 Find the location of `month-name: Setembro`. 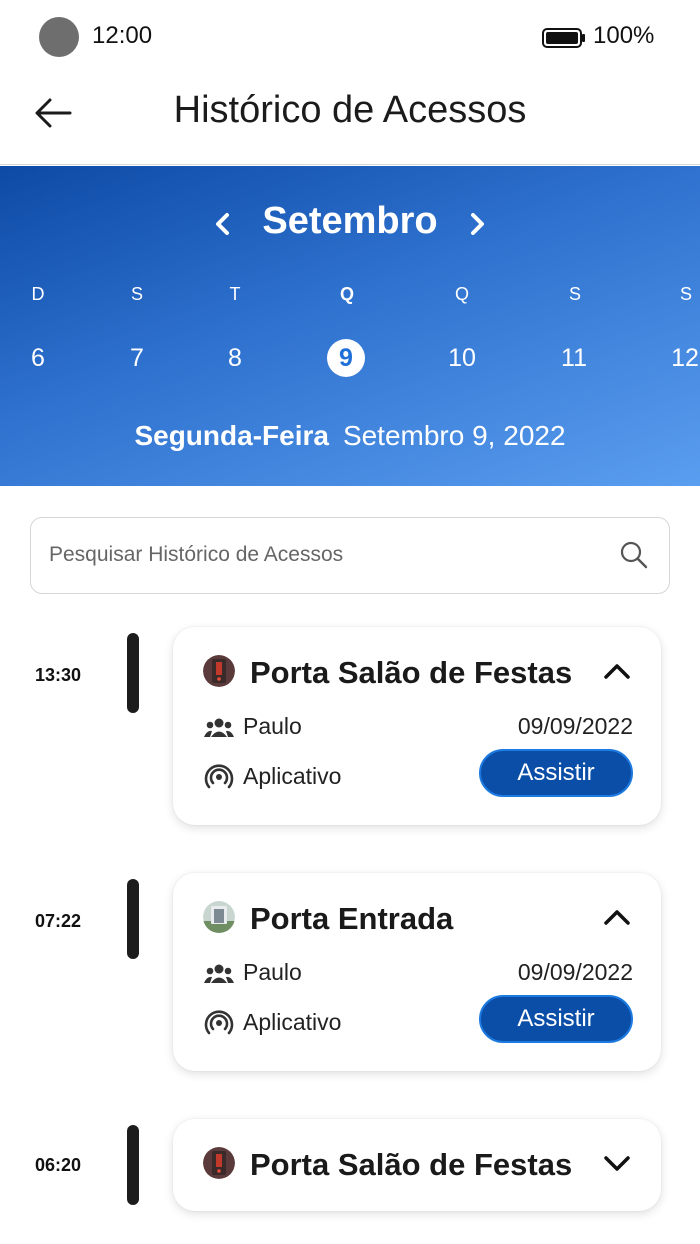

month-name: Setembro is located at coordinates (350, 221).